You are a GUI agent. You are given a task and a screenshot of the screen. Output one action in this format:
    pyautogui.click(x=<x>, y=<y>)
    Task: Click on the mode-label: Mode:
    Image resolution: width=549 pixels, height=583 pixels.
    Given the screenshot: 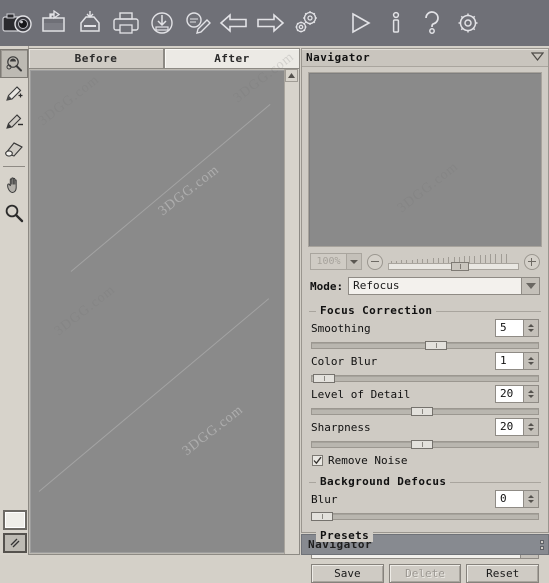 What is the action you would take?
    pyautogui.click(x=327, y=286)
    